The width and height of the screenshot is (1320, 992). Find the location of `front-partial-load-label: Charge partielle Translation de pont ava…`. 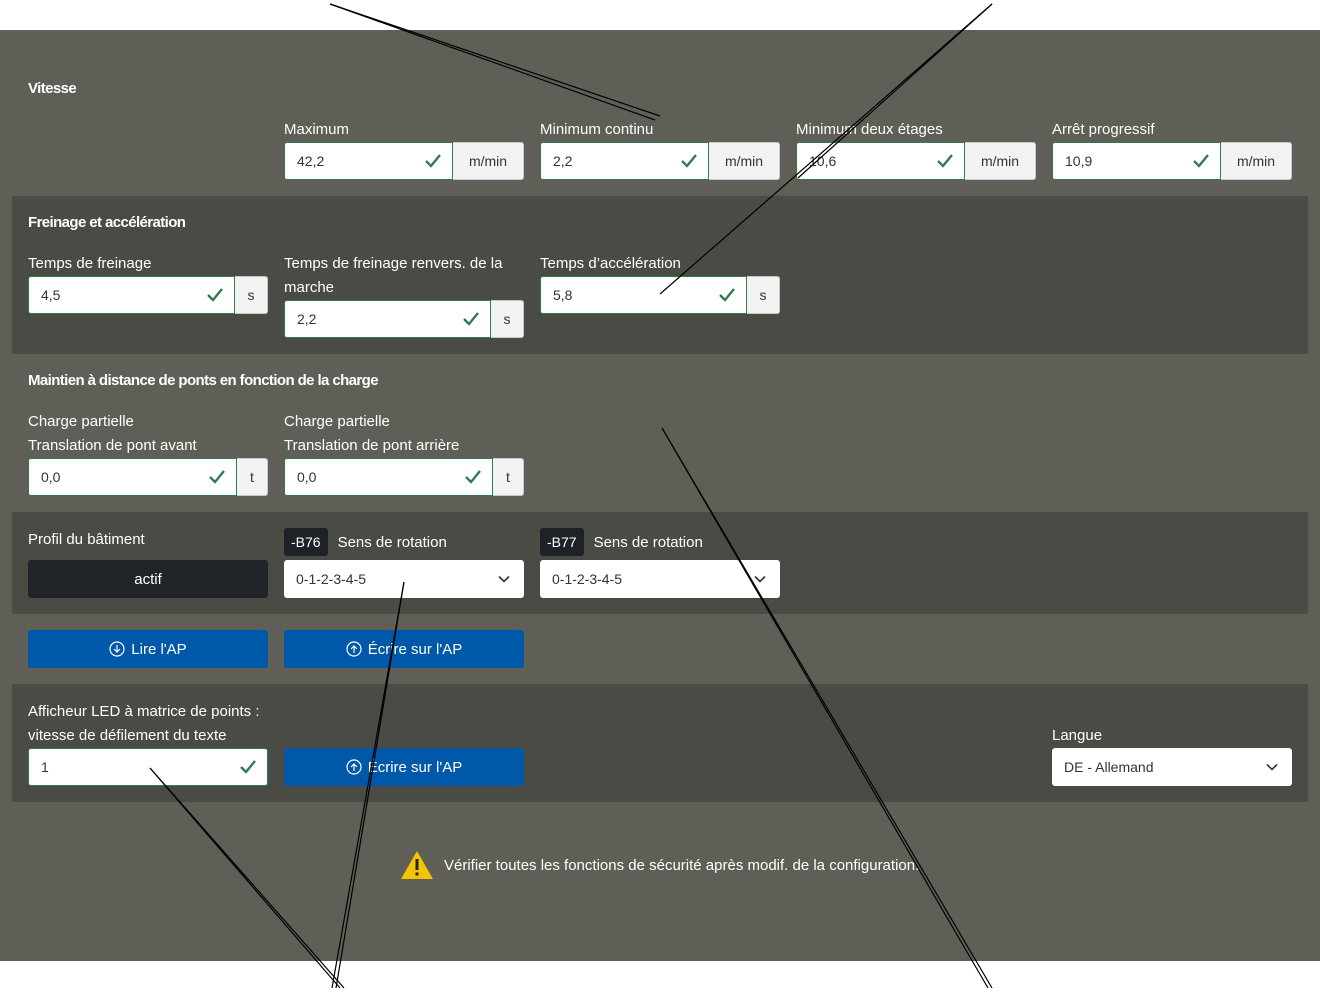

front-partial-load-label: Charge partielle Translation de pont ava… is located at coordinates (112, 434).